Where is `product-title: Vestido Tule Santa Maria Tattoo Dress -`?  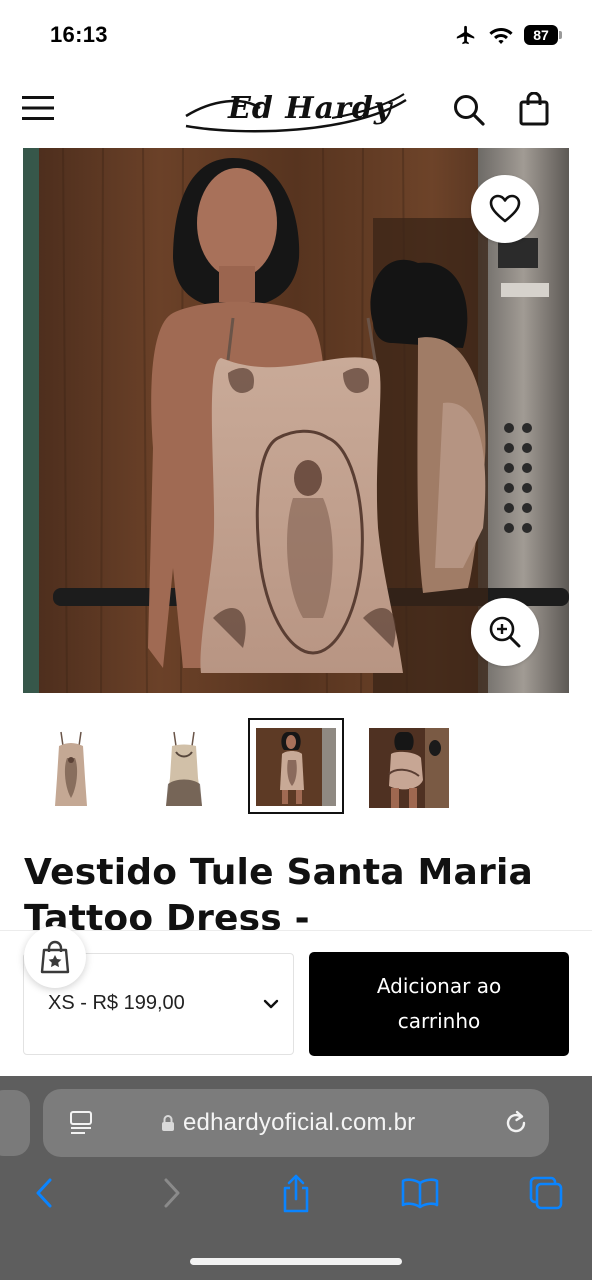
product-title: Vestido Tule Santa Maria Tattoo Dress - is located at coordinates (279, 891).